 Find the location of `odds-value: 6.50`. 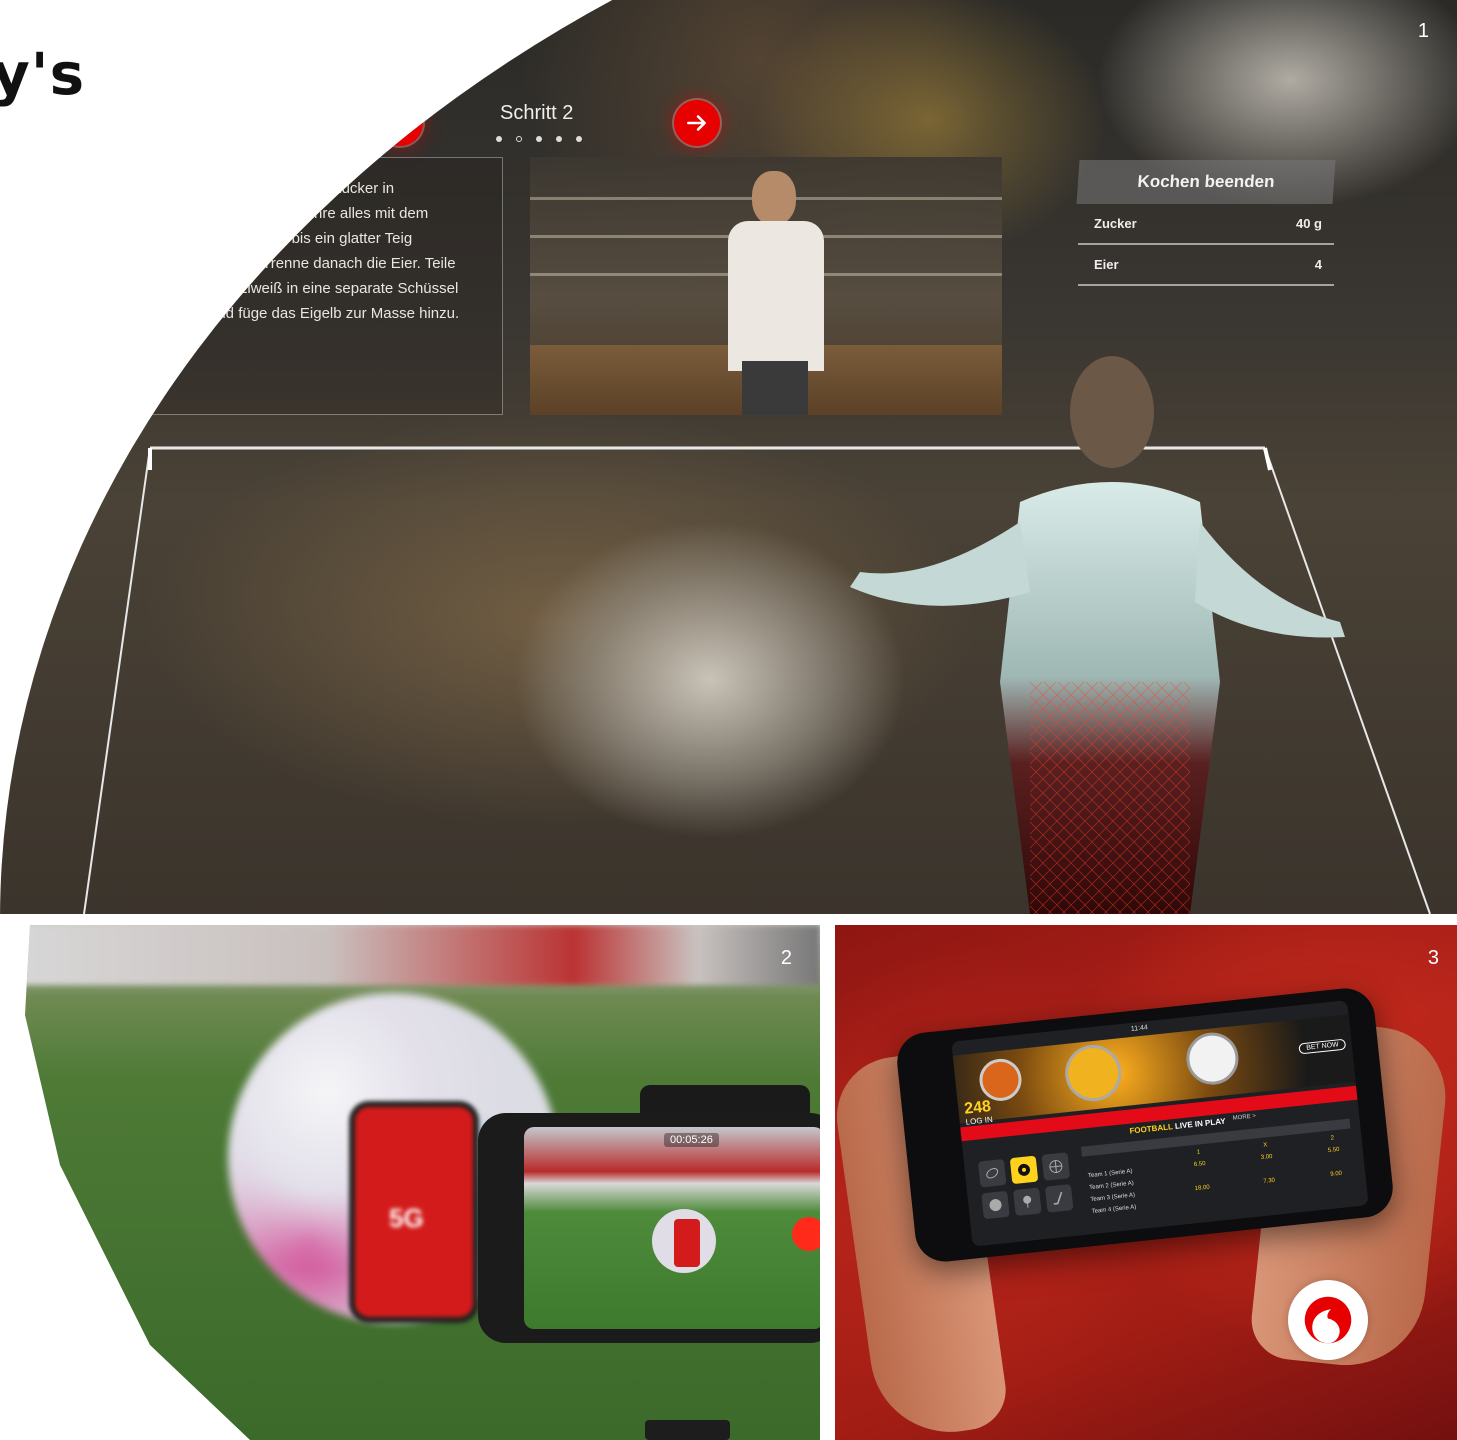

odds-value: 6.50 is located at coordinates (1200, 1164).